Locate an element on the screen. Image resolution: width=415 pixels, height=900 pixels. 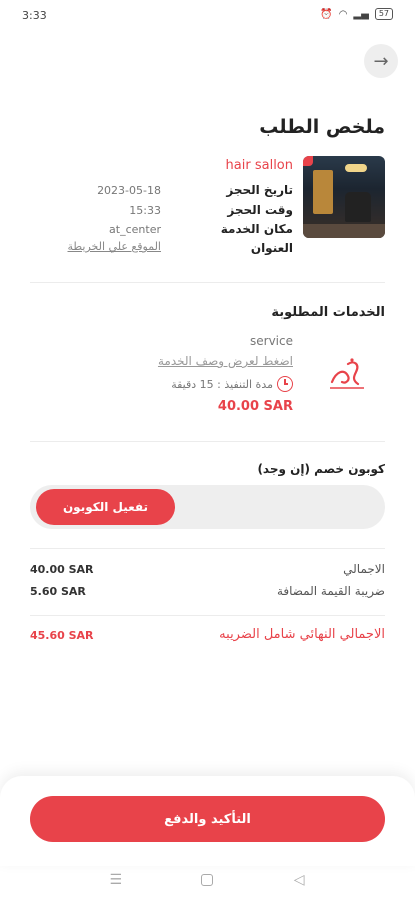
arrow-right-icon: → is located at coordinates (381, 61).